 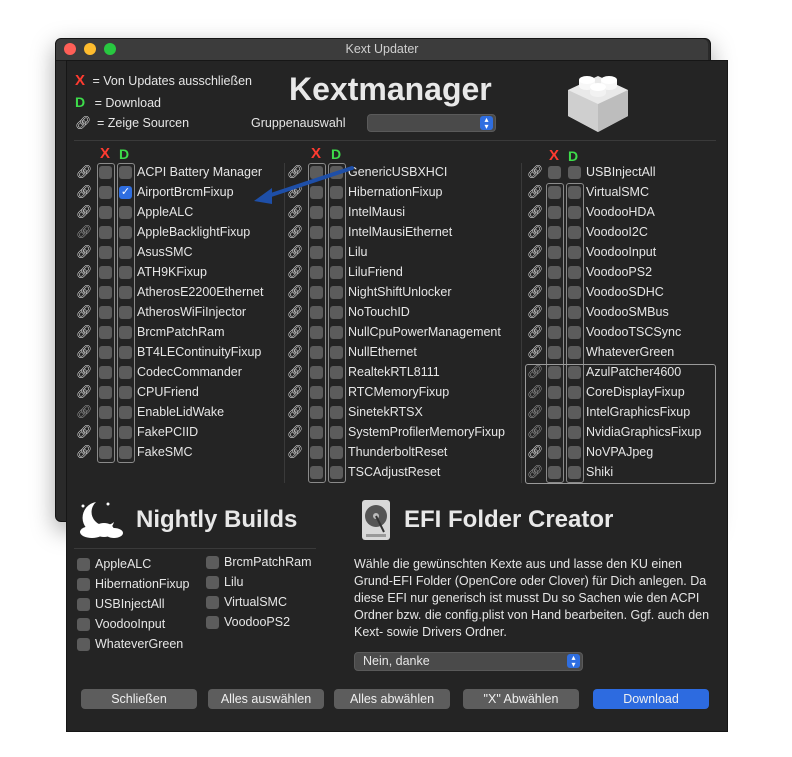 I want to click on download-button: Download, so click(x=651, y=699).